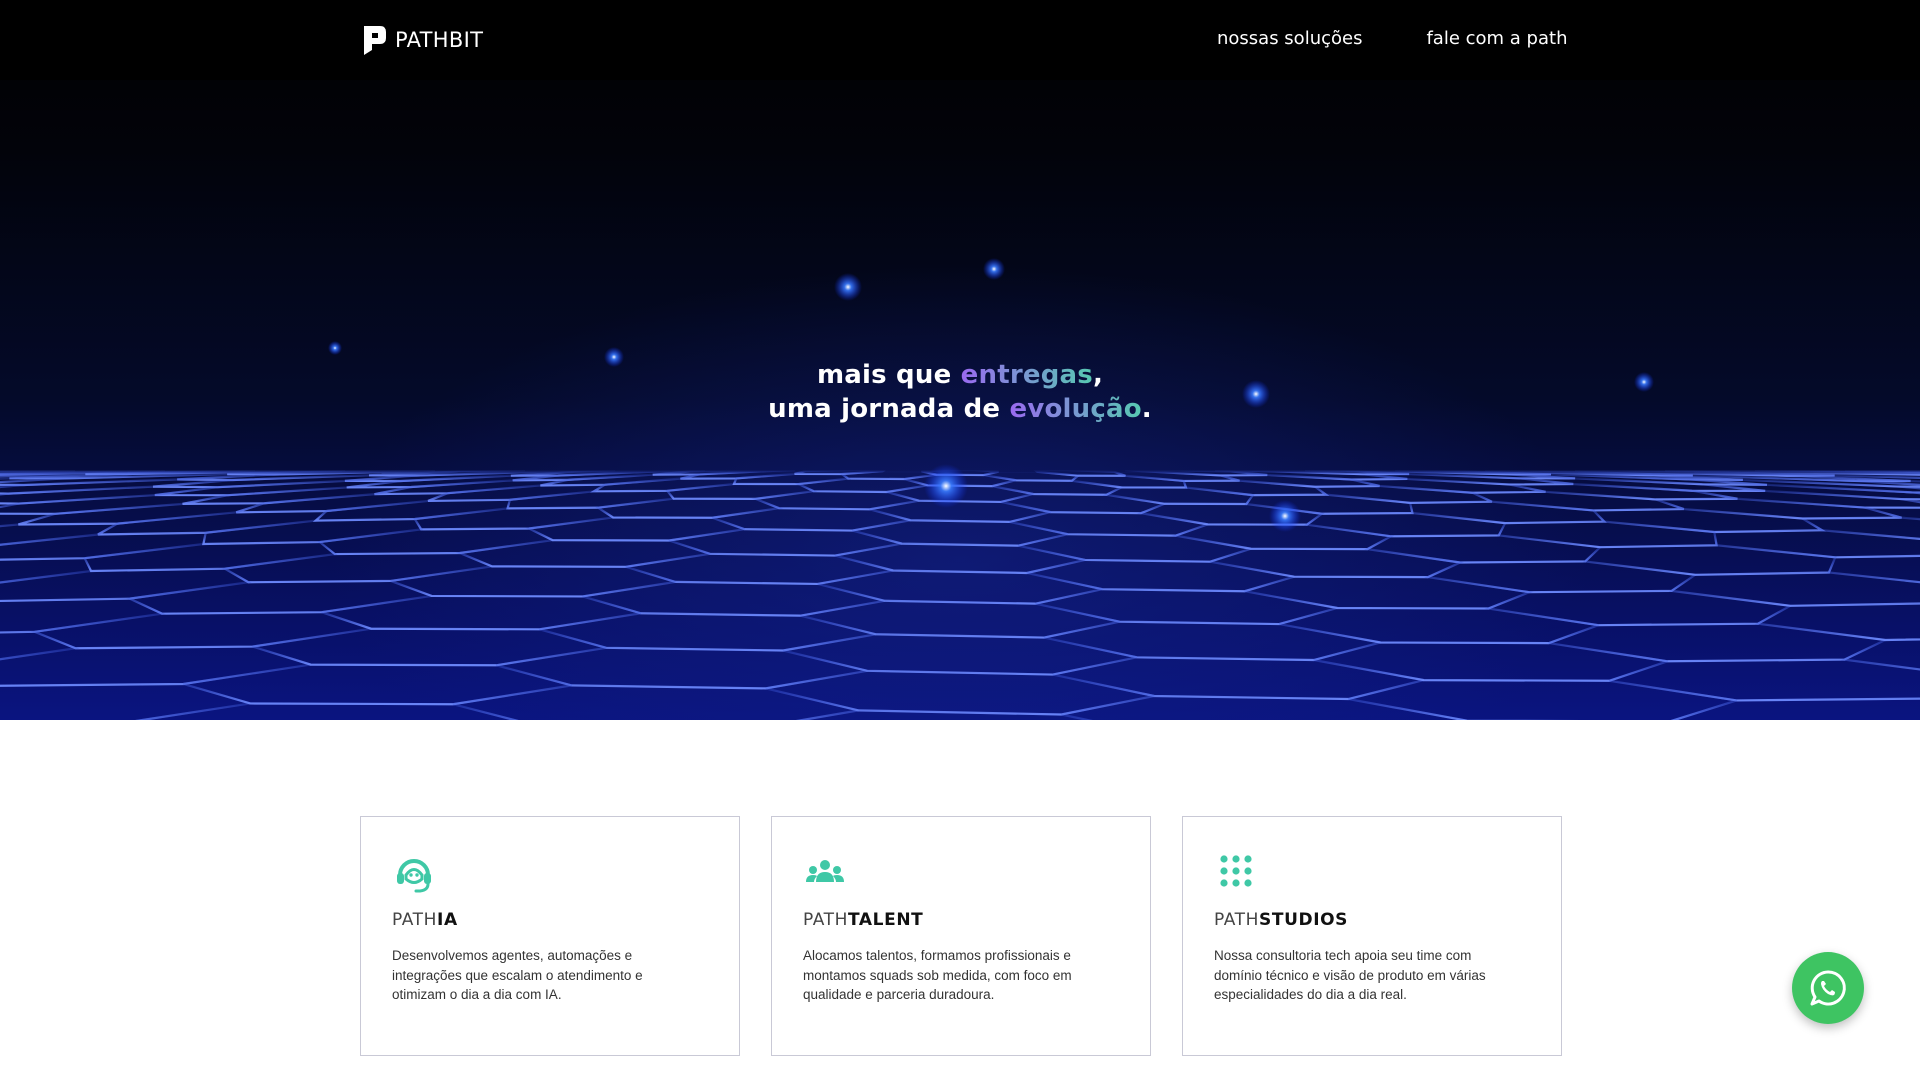  What do you see at coordinates (960, 40) in the screenshot?
I see `top-navbar: PATHBIT nossas soluções fale com a path` at bounding box center [960, 40].